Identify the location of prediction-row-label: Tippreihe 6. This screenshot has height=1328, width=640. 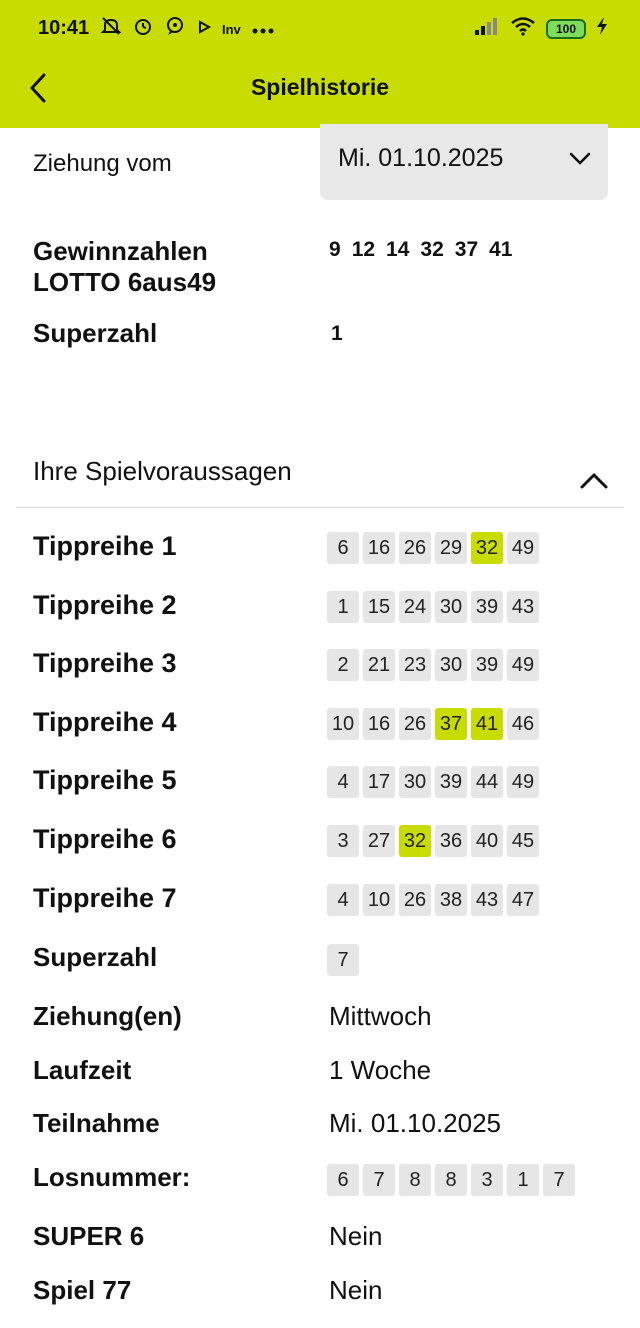
(105, 839).